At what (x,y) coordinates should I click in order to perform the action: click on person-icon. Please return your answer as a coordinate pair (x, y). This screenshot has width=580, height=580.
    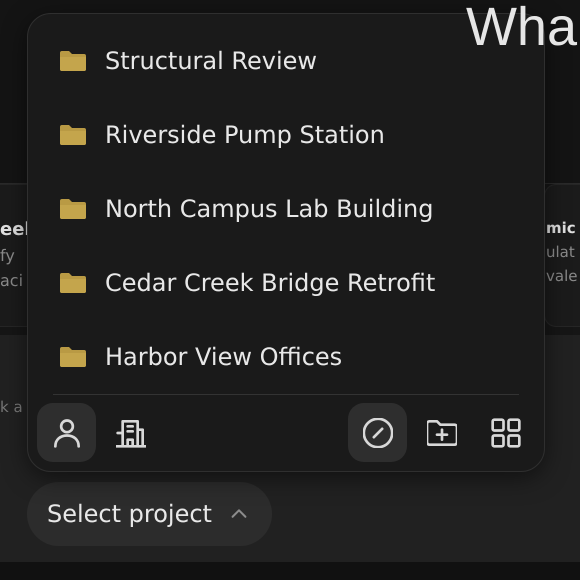
    Looking at the image, I should click on (67, 433).